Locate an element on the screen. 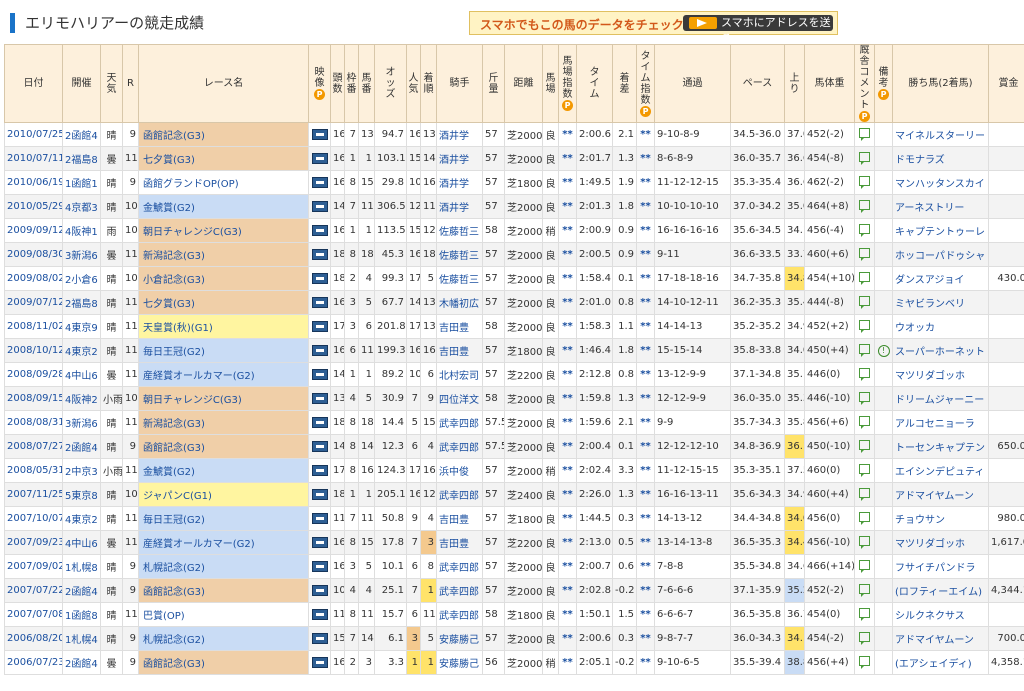 The width and height of the screenshot is (1024, 691). col-winner: 勝ち馬(2着馬) is located at coordinates (940, 83).